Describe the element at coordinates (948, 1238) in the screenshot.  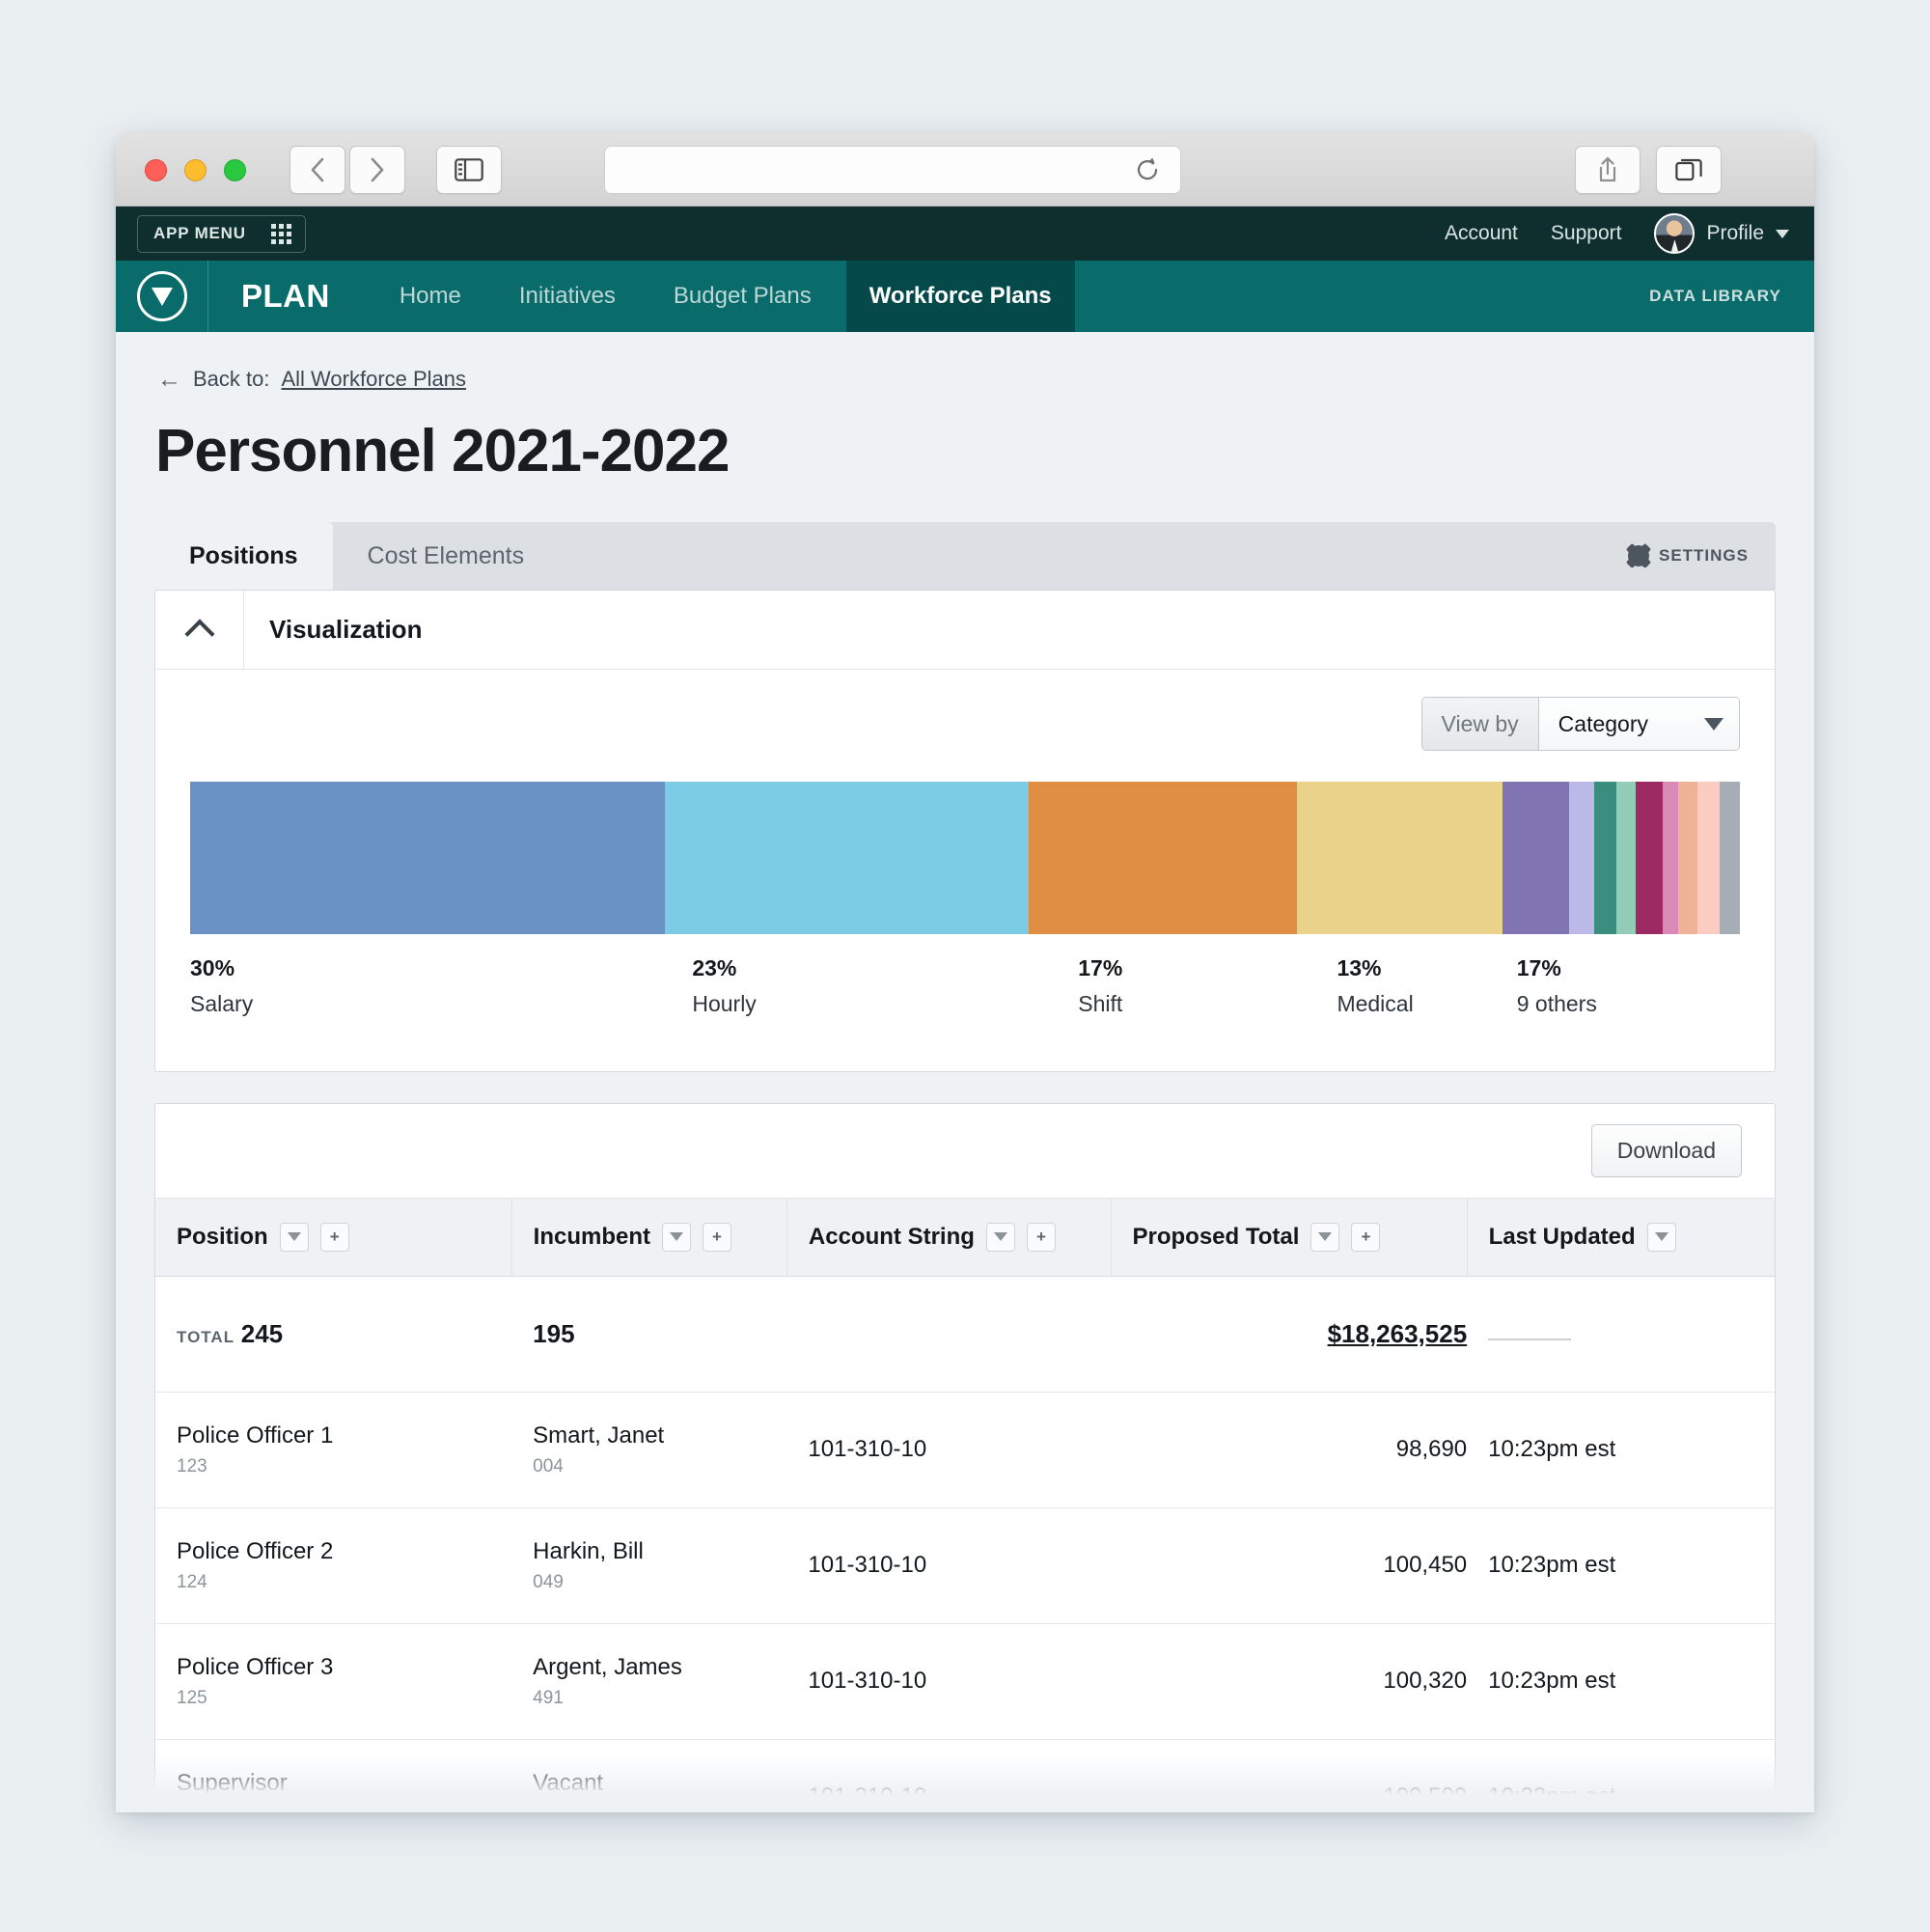
I see `column-account-string: Account String +` at that location.